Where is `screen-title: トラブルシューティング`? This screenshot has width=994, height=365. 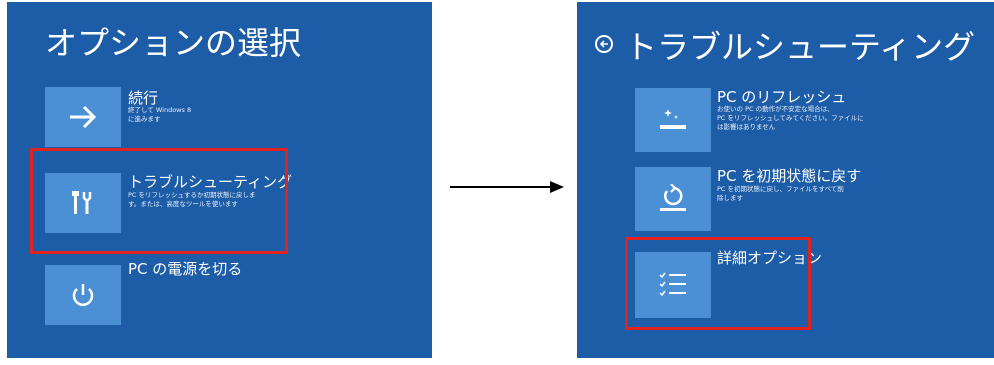 screen-title: トラブルシューティング is located at coordinates (800, 47).